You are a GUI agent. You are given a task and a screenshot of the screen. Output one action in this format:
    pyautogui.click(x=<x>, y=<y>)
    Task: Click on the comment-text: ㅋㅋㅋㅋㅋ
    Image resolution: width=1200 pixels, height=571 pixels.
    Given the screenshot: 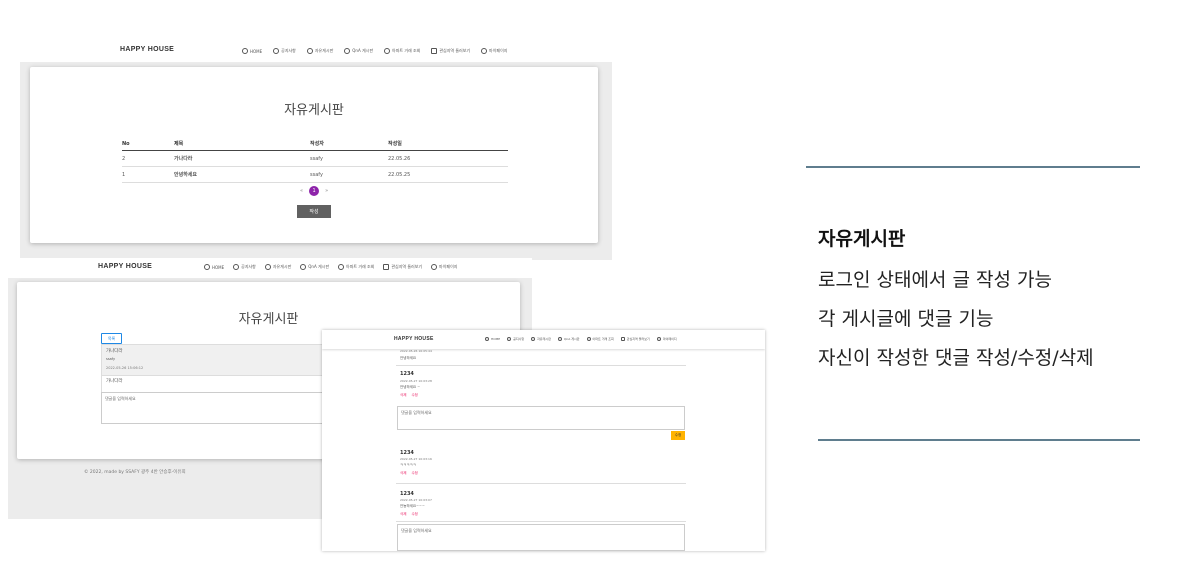 What is the action you would take?
    pyautogui.click(x=408, y=465)
    